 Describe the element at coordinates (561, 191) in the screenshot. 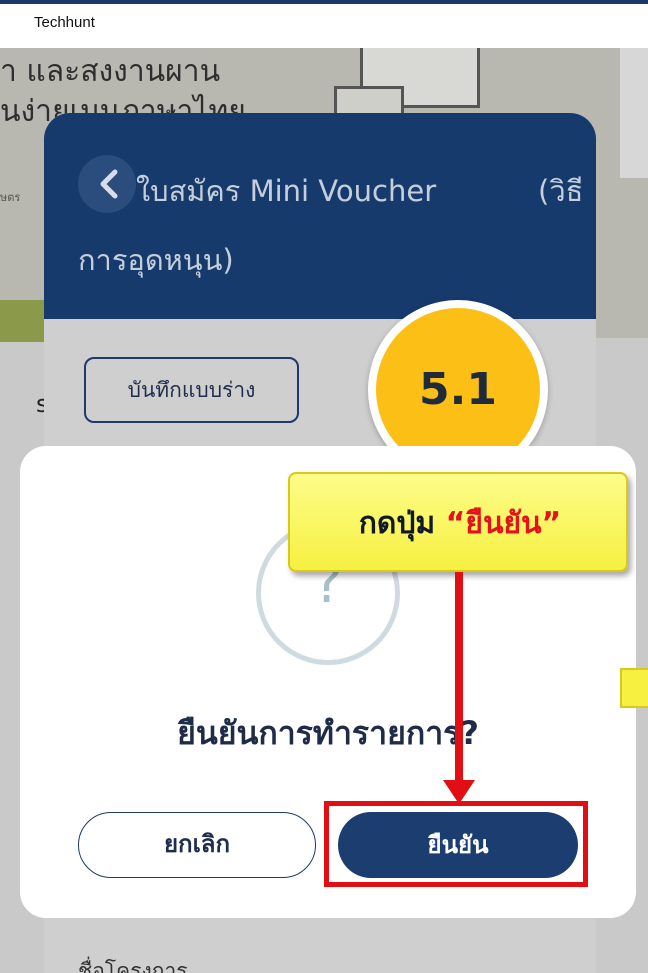

I see `form-title-tail: (วิธี` at that location.